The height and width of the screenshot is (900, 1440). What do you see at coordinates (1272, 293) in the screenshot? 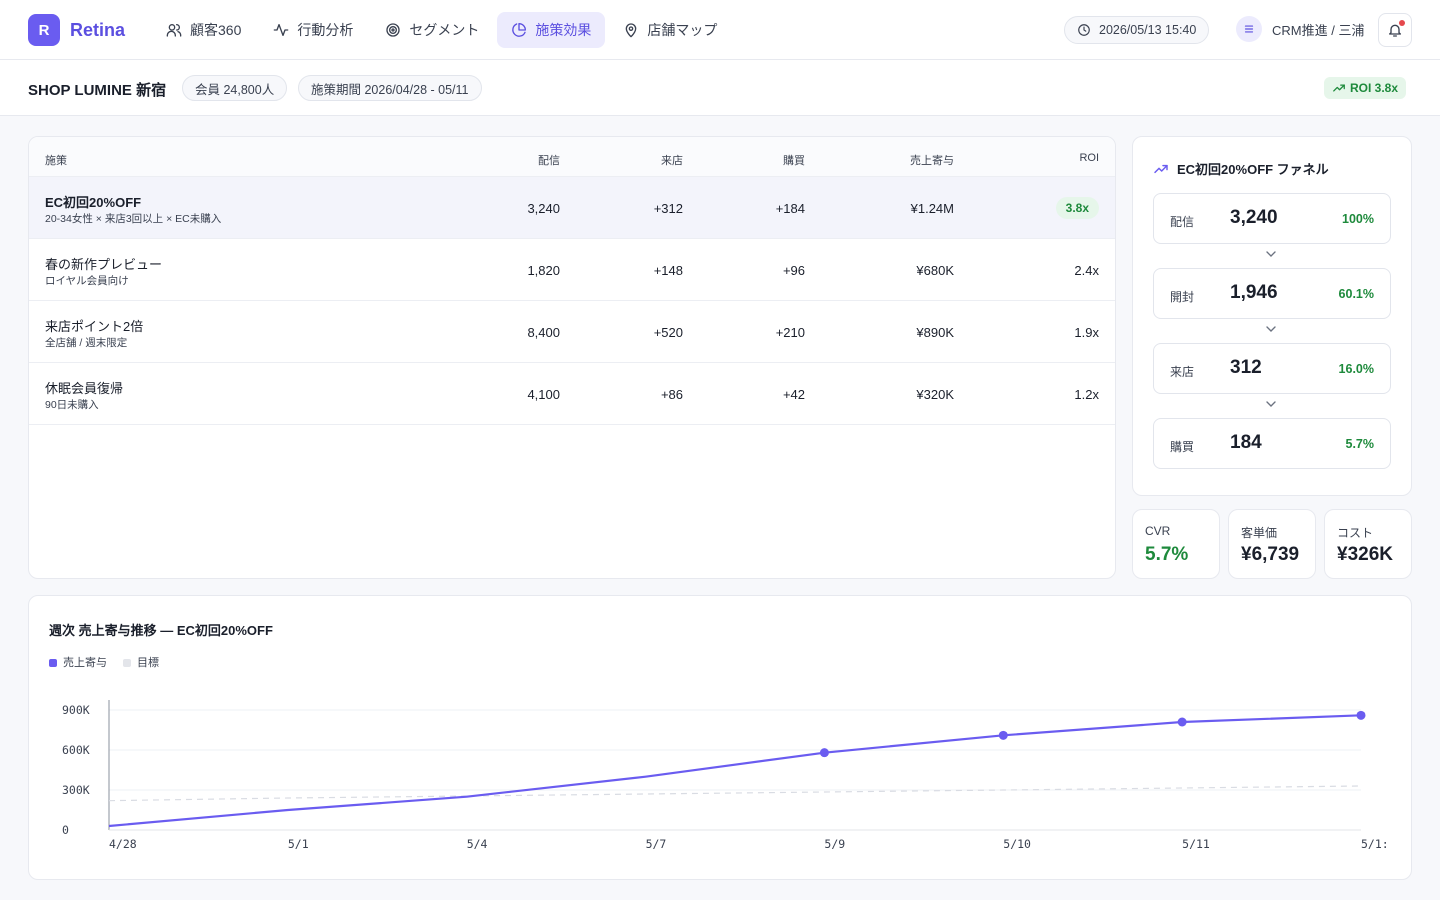
I see `funnel-step-open: 開封 1,946 60.1%` at bounding box center [1272, 293].